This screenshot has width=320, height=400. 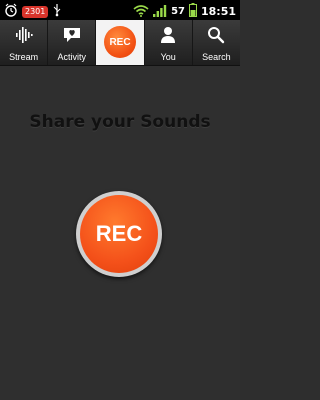 What do you see at coordinates (216, 57) in the screenshot?
I see `tab-label: Search` at bounding box center [216, 57].